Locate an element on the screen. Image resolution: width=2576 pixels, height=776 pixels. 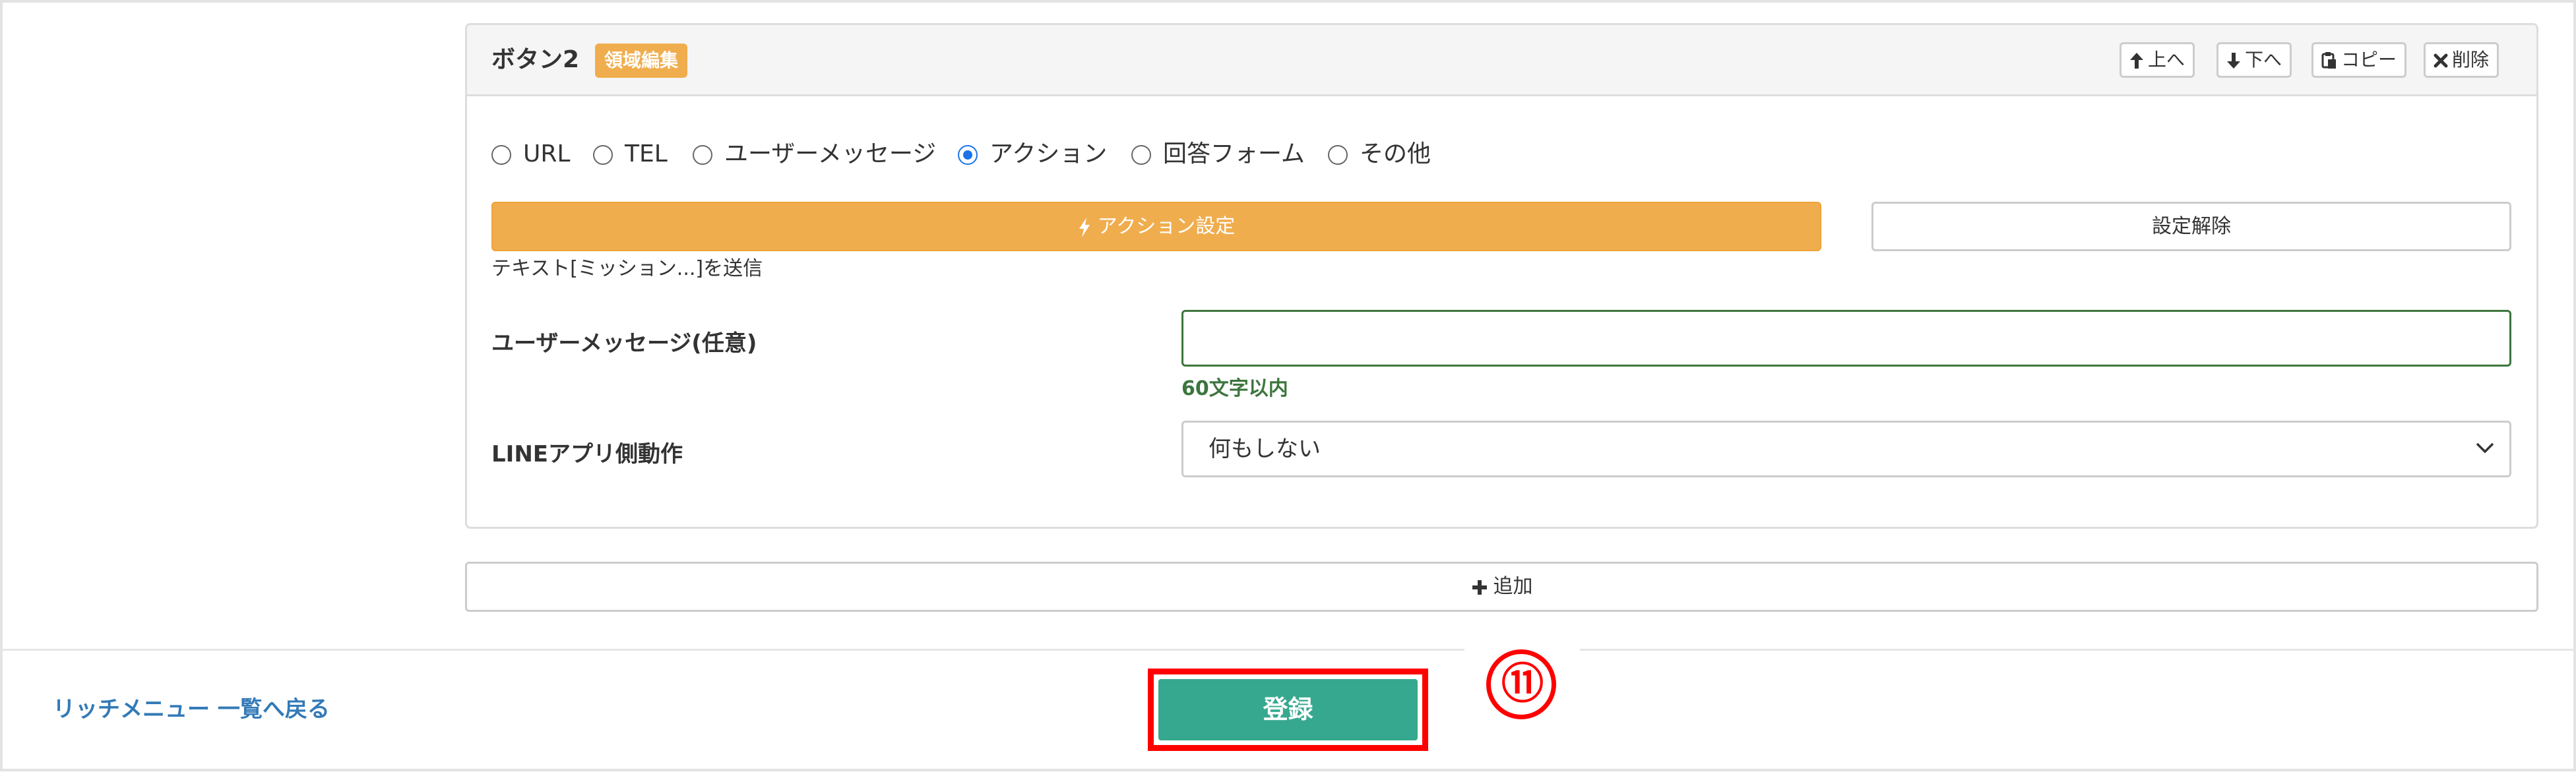
line-app-action-value: 何もしない is located at coordinates (1265, 449).